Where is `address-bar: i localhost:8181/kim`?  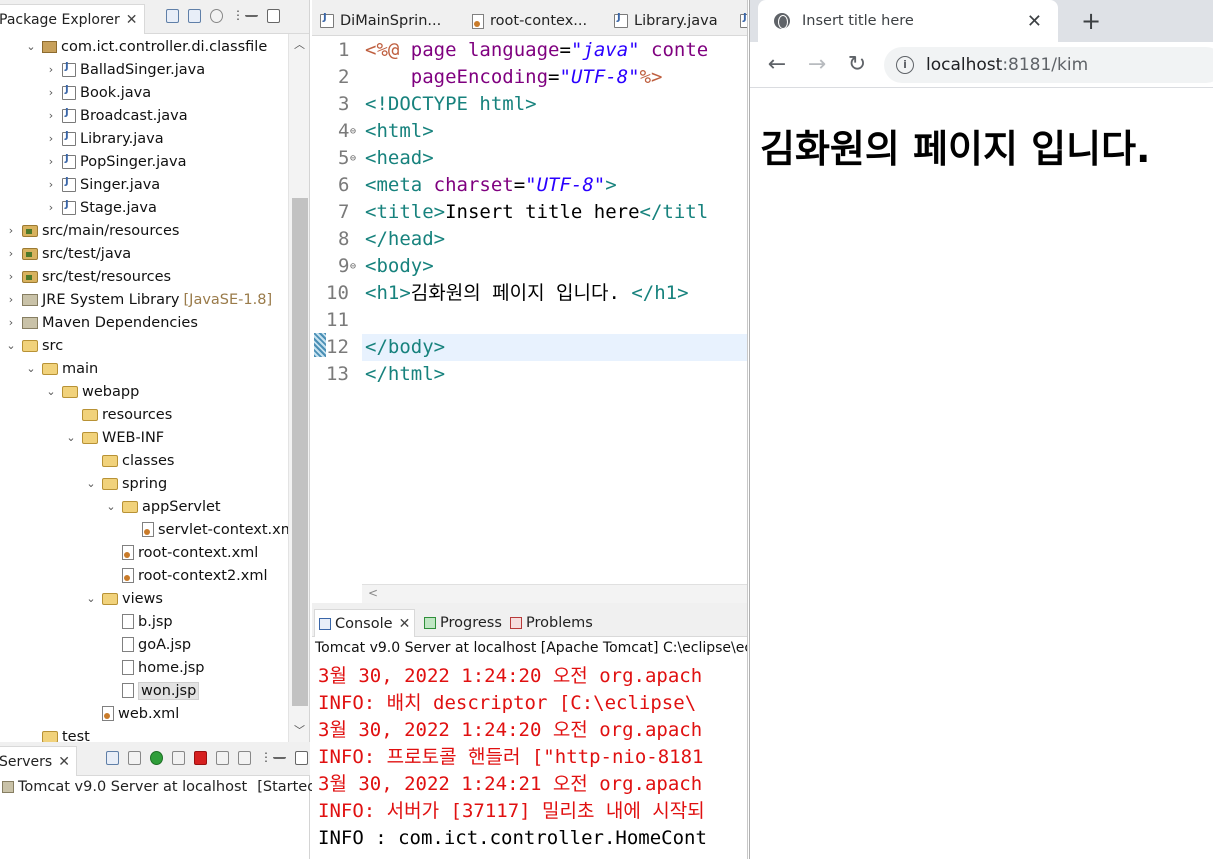 address-bar: i localhost:8181/kim is located at coordinates (1048, 65).